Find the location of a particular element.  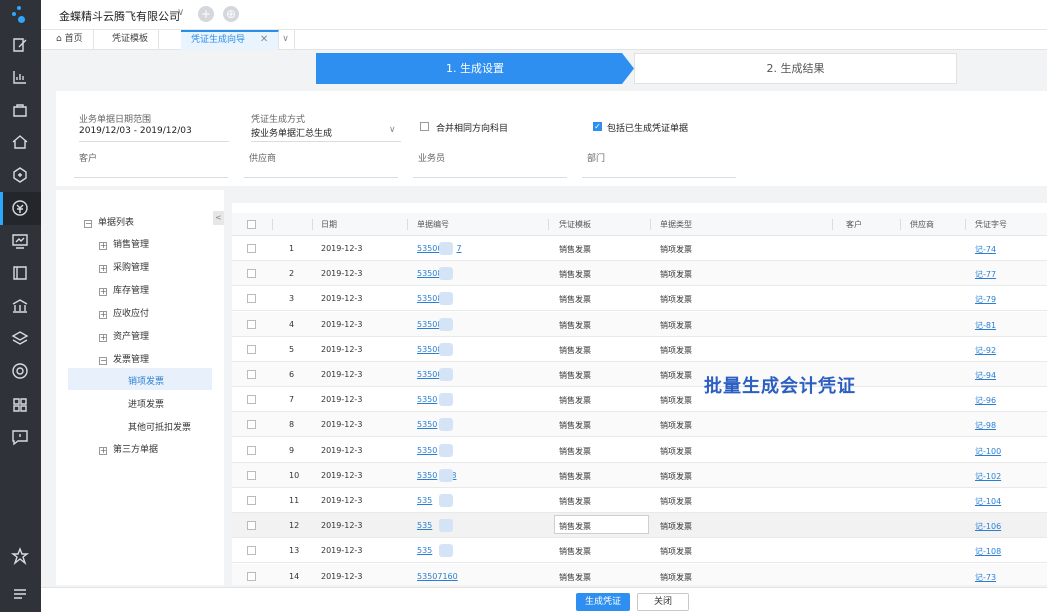

tab-voucher-wizard: 凭证生成向导 ✕ is located at coordinates (230, 40).